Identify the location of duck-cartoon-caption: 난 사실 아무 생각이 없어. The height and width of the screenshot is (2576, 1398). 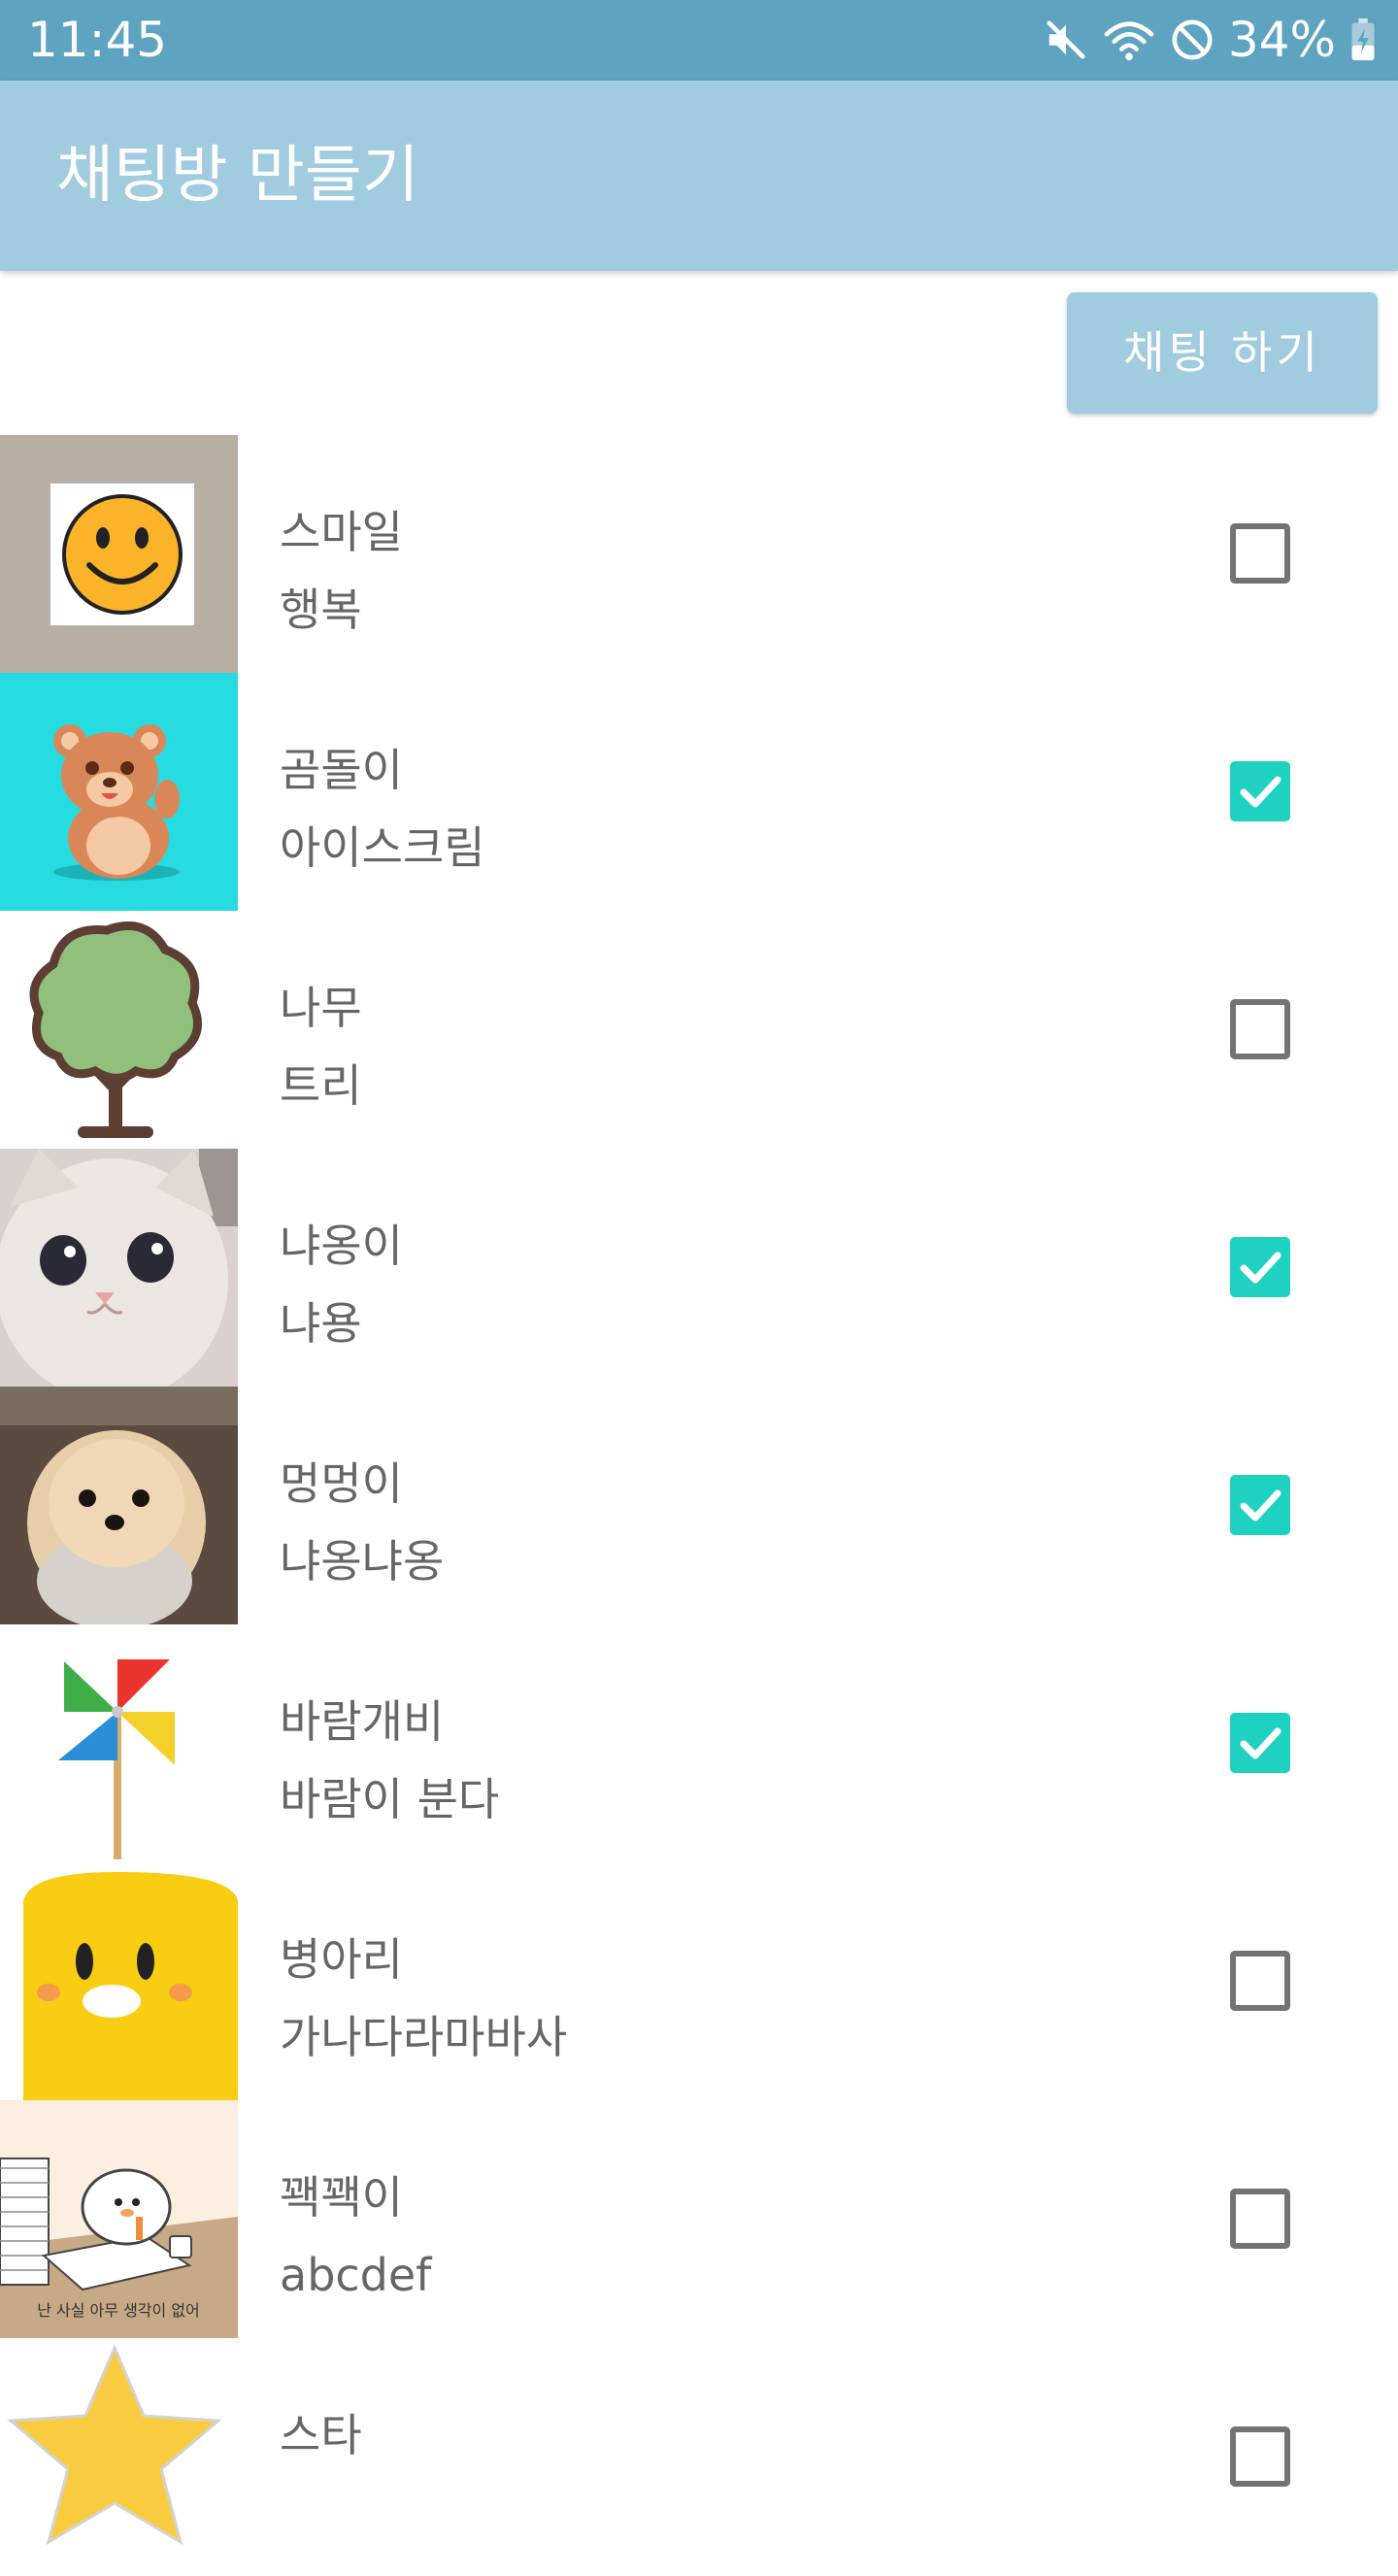
(118, 2311).